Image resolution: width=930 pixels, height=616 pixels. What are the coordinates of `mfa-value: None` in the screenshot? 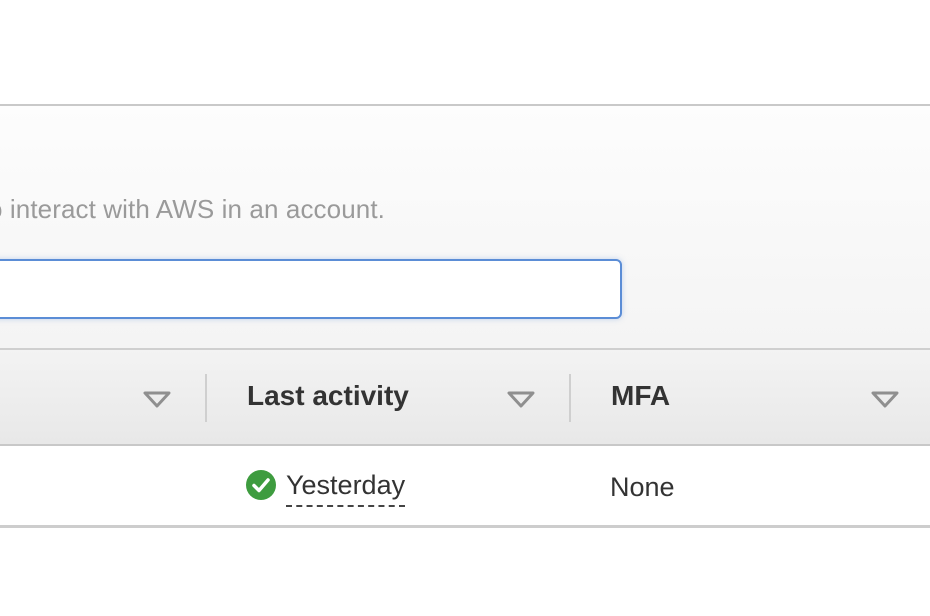 It's located at (642, 487).